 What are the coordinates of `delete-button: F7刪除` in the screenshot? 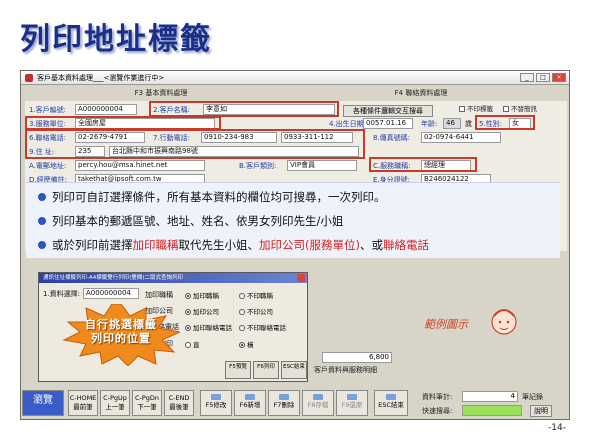 It's located at (284, 403).